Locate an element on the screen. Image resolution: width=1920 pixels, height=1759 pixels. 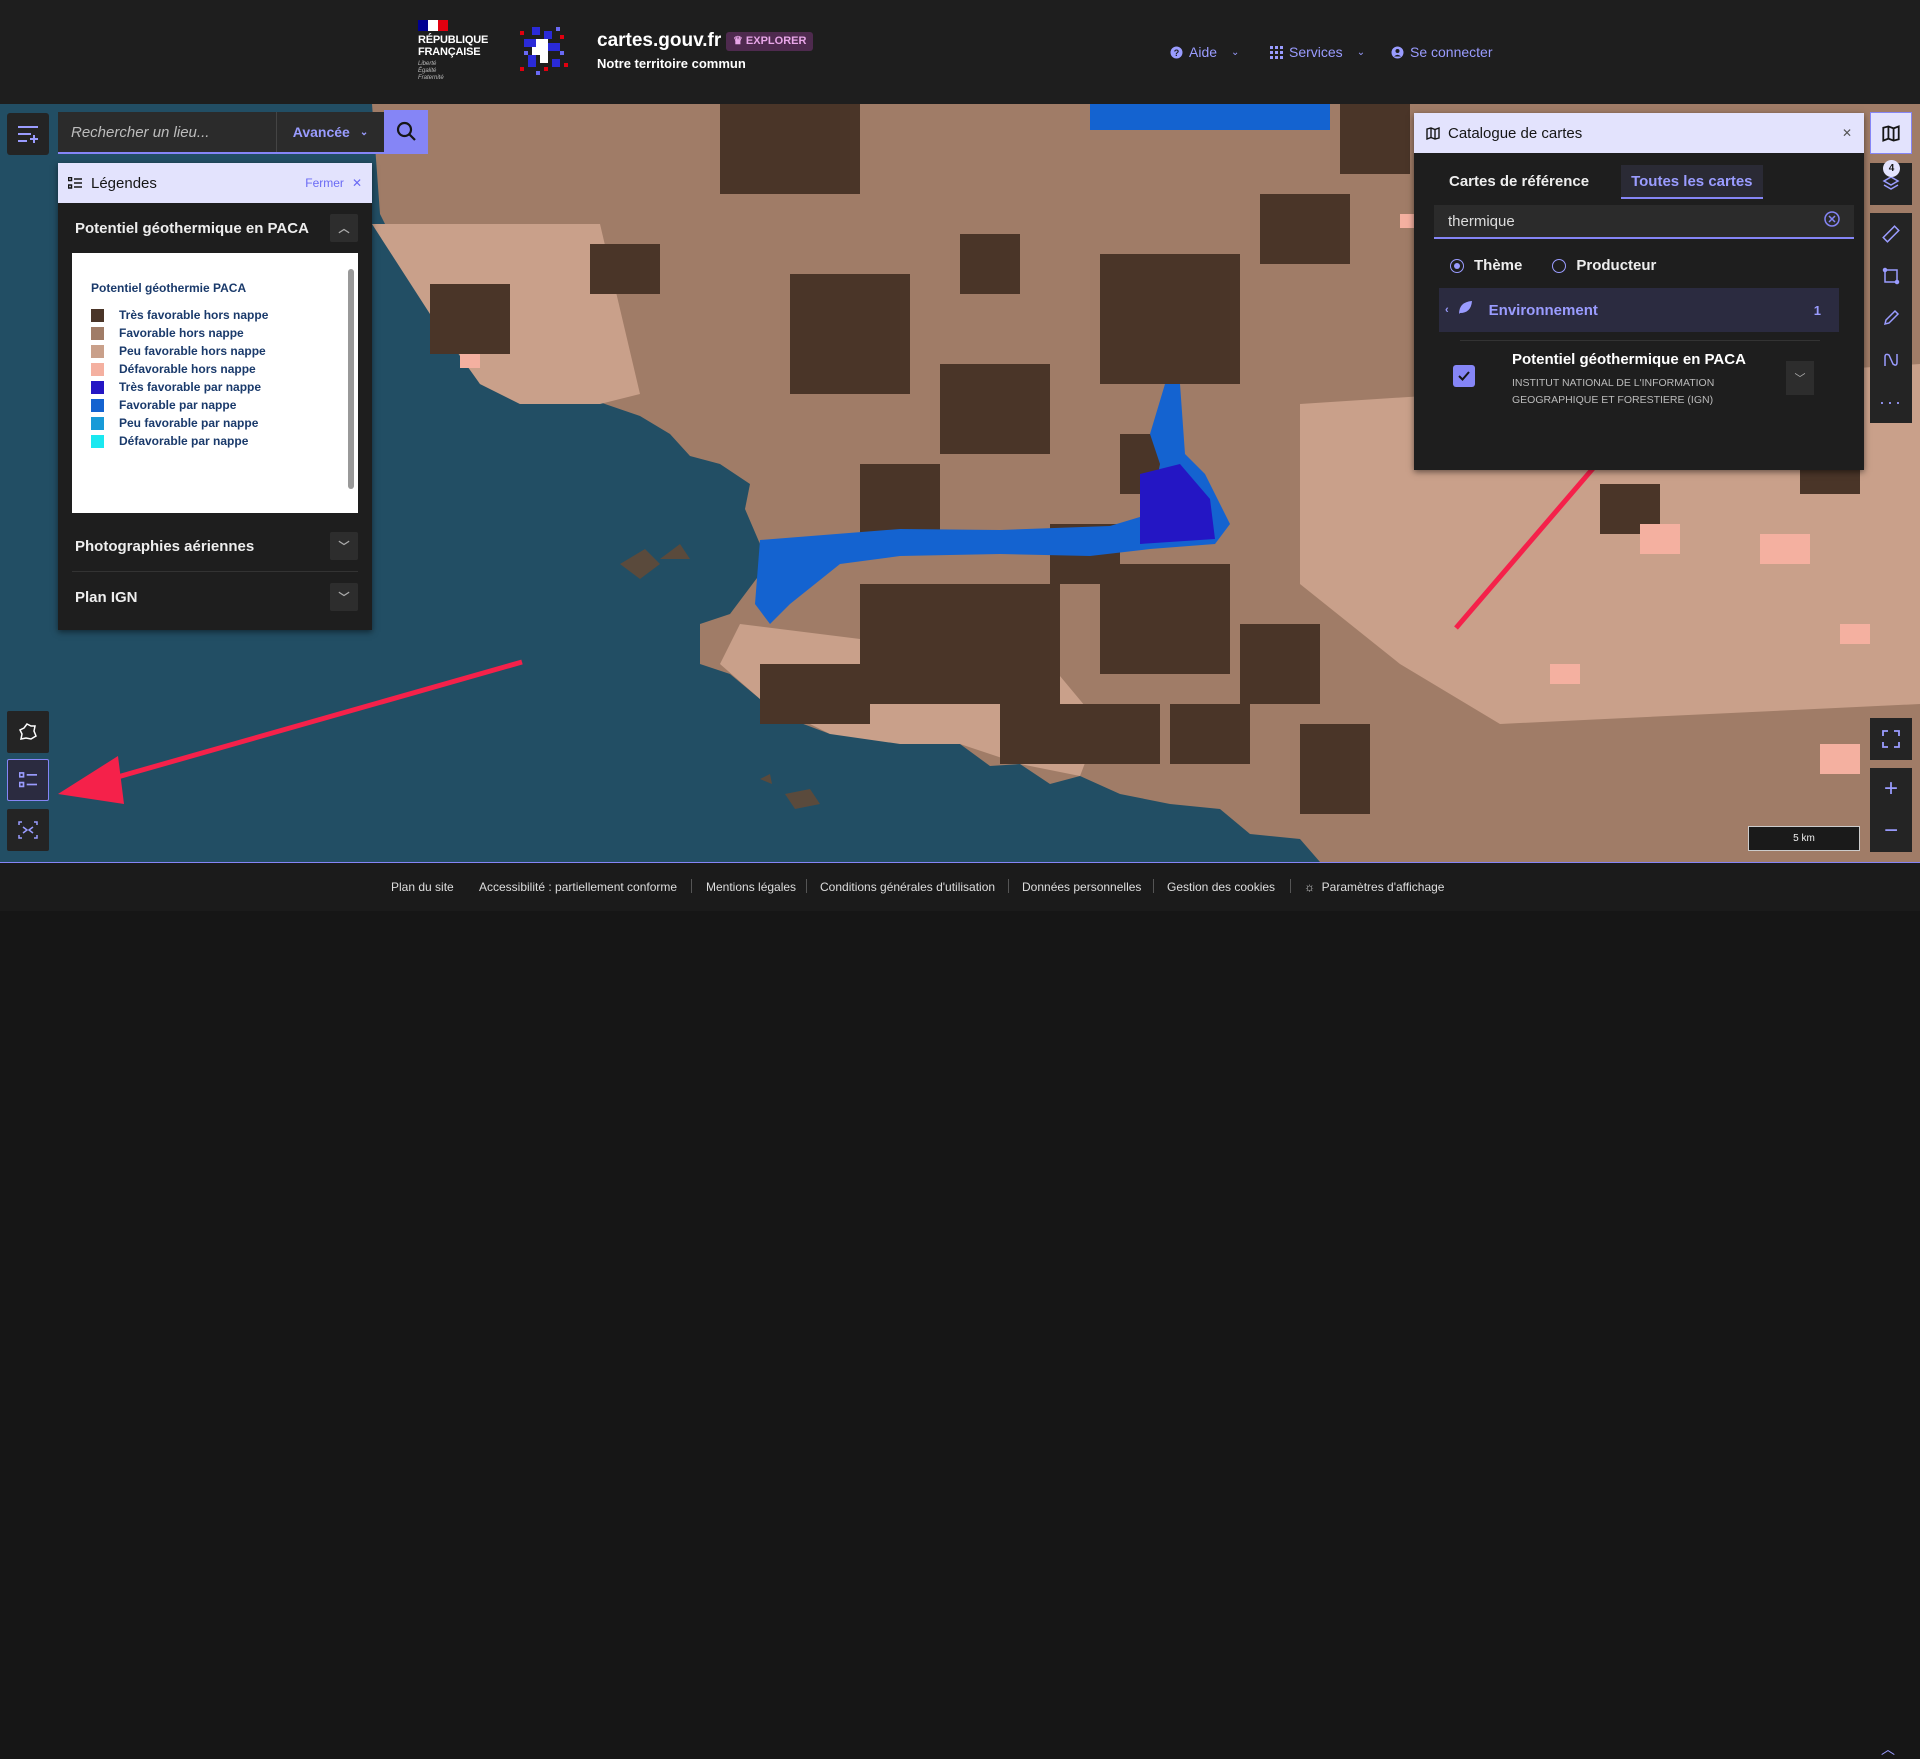
menu-button is located at coordinates (28, 134).